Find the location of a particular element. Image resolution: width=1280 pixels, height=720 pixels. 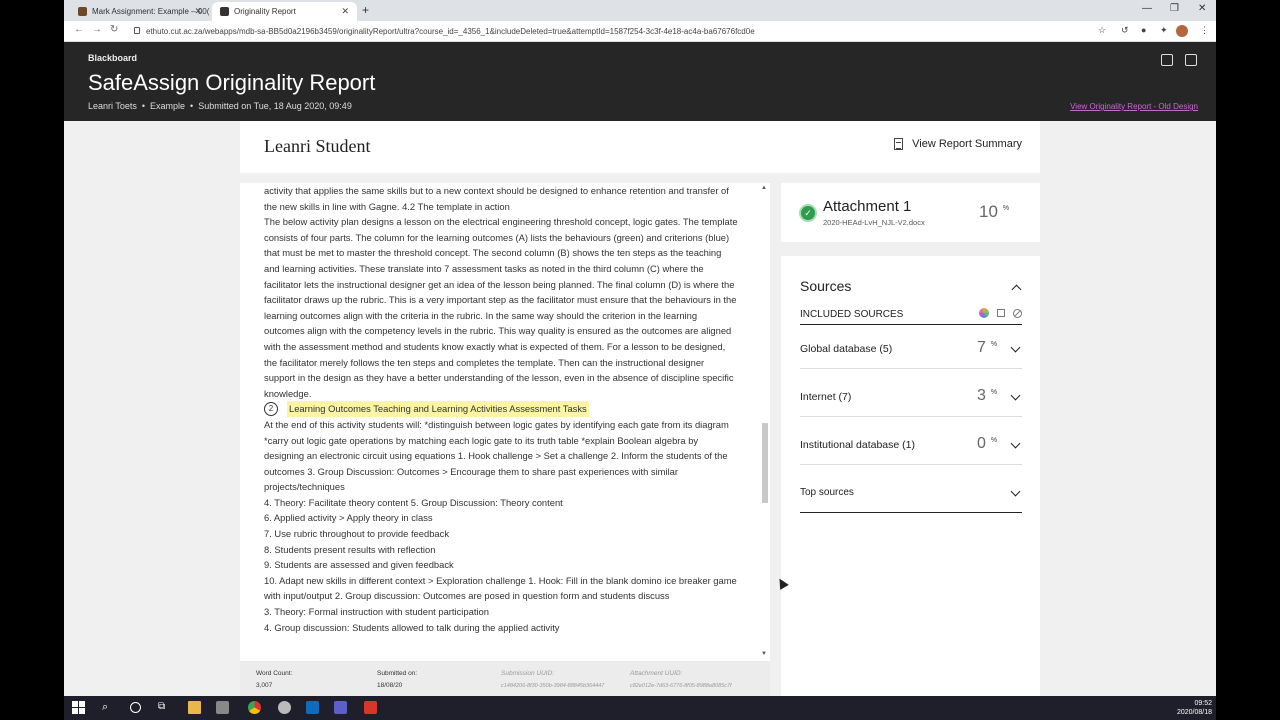

cortana-icon is located at coordinates (135, 707).